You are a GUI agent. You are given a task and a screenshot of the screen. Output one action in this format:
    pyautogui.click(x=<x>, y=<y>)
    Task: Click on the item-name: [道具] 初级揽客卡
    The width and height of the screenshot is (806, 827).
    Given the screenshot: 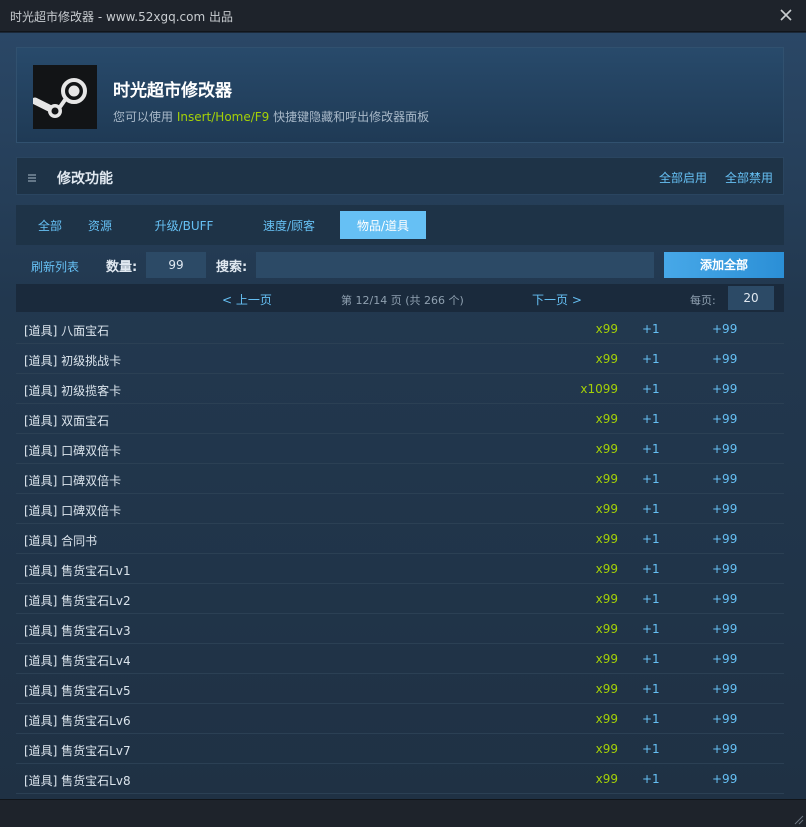 What is the action you would take?
    pyautogui.click(x=73, y=391)
    